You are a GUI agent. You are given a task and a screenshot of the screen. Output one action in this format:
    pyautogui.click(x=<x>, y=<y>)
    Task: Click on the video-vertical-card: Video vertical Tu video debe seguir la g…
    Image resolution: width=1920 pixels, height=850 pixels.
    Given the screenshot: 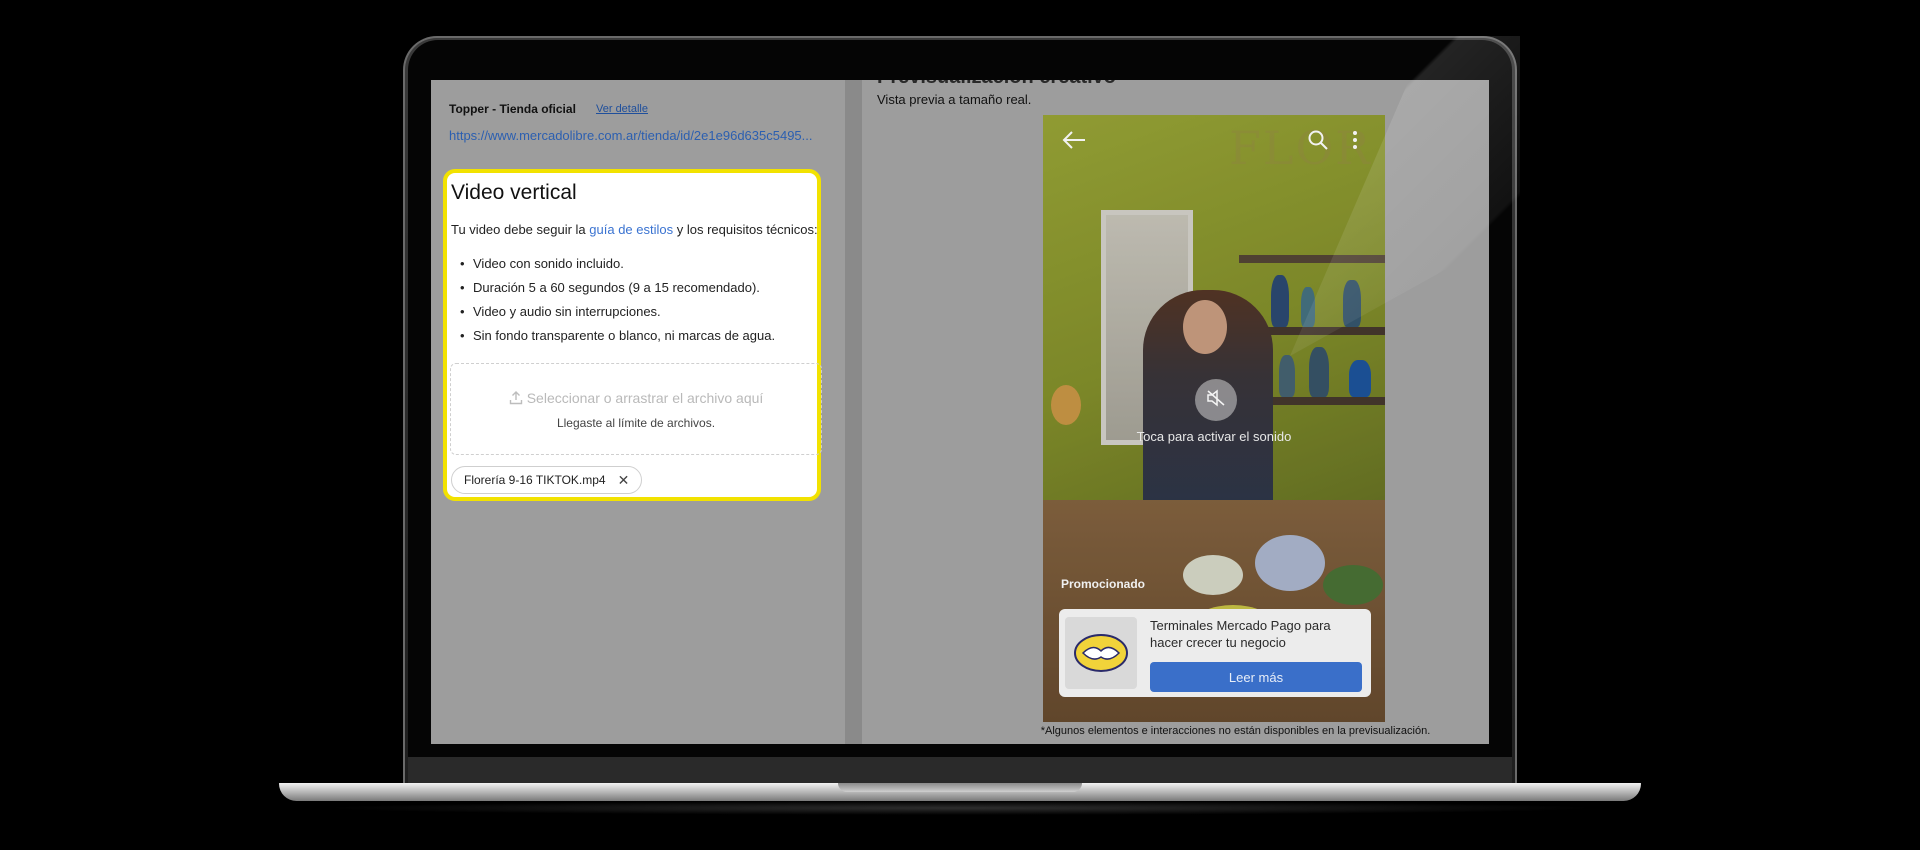 What is the action you would take?
    pyautogui.click(x=632, y=335)
    